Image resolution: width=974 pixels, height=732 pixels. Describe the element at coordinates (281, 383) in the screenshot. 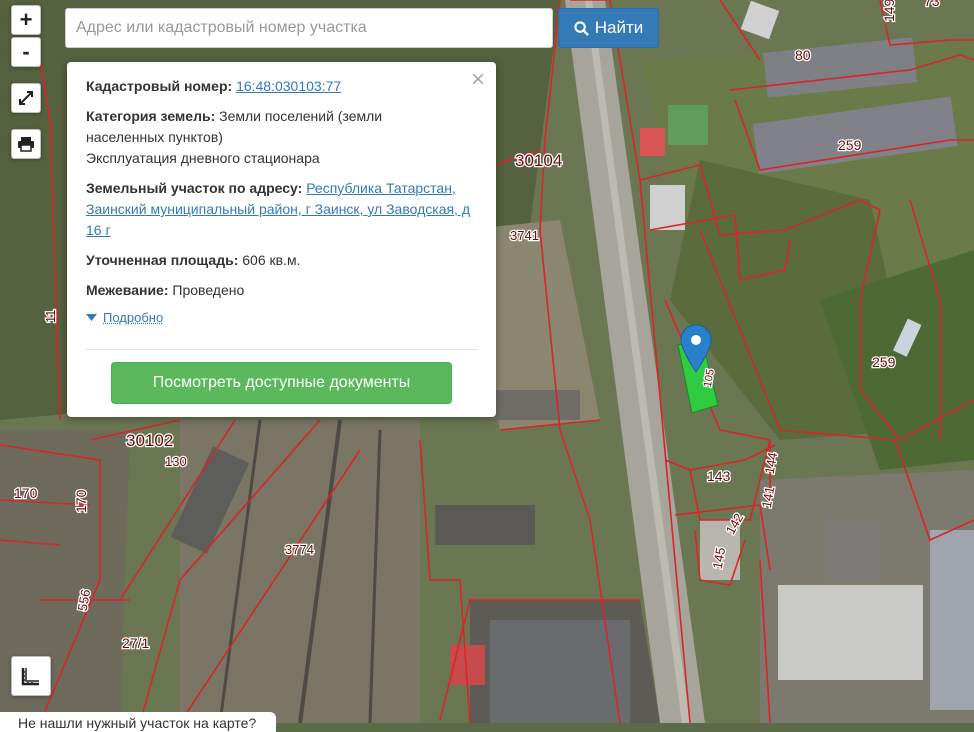

I see `view-documents-button: Посмотреть доступные документы` at that location.